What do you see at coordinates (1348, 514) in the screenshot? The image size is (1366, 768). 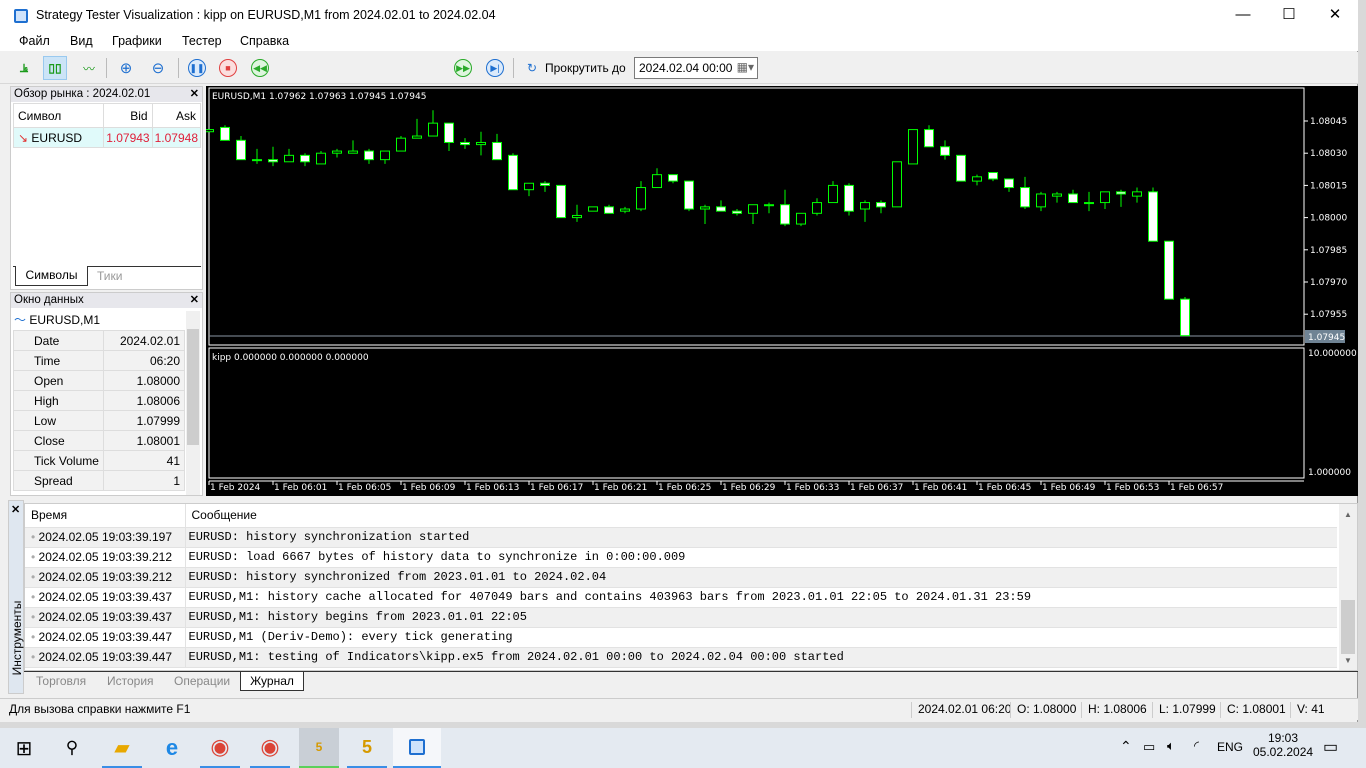 I see `scroll-up-icon: ▲` at bounding box center [1348, 514].